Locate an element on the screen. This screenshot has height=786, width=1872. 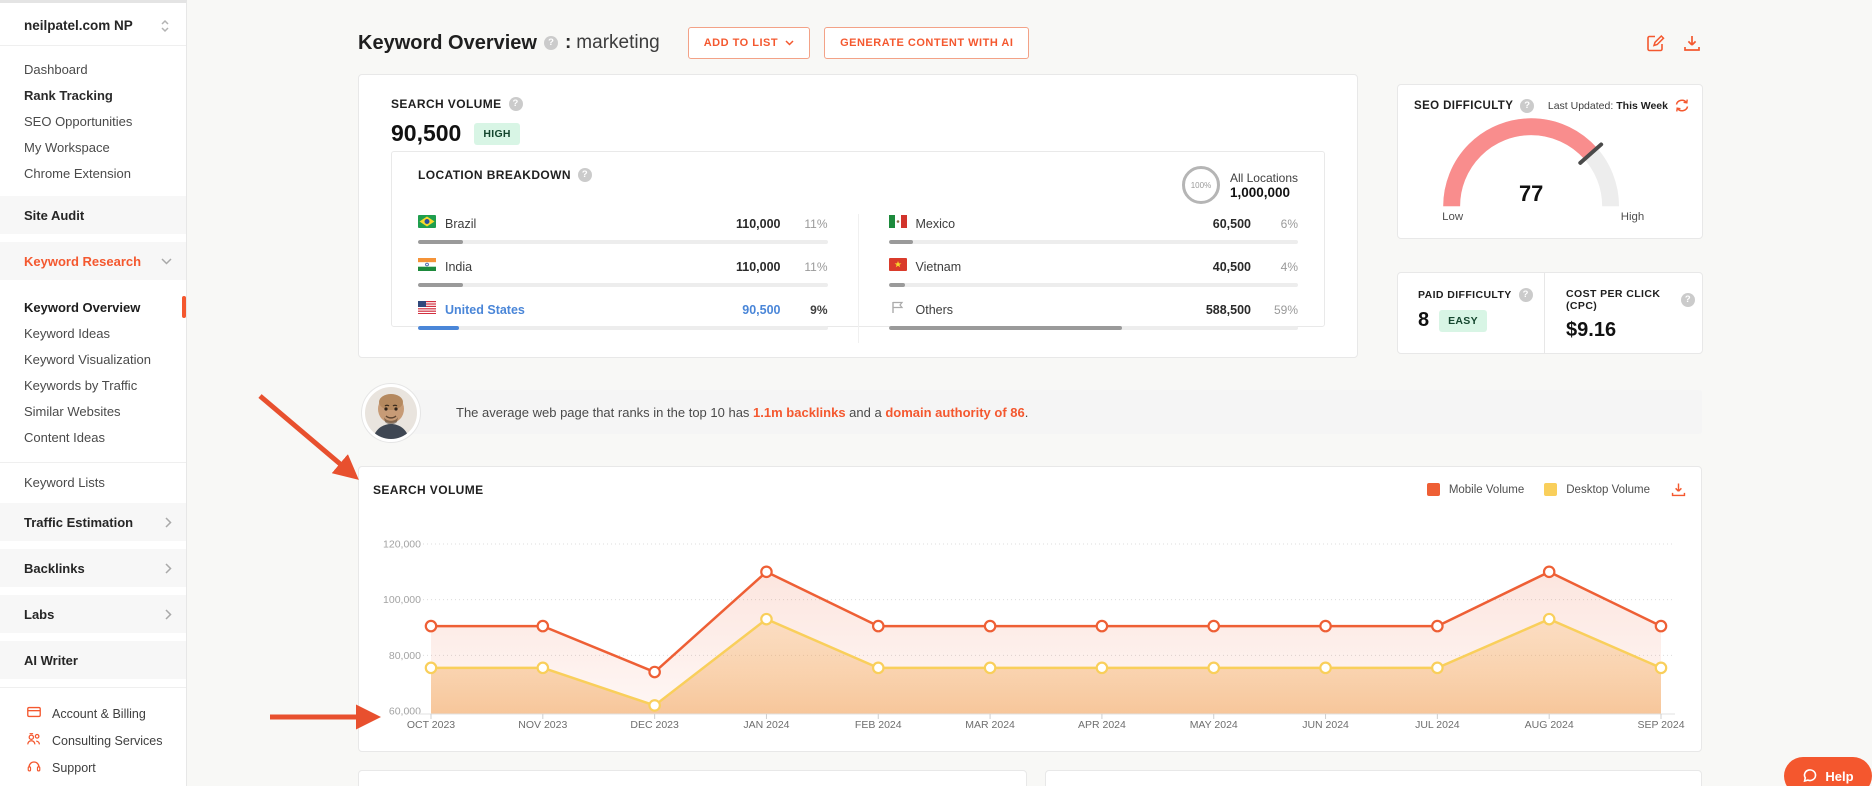
backlinks-highlight: 1.1m backlinks is located at coordinates (799, 412).